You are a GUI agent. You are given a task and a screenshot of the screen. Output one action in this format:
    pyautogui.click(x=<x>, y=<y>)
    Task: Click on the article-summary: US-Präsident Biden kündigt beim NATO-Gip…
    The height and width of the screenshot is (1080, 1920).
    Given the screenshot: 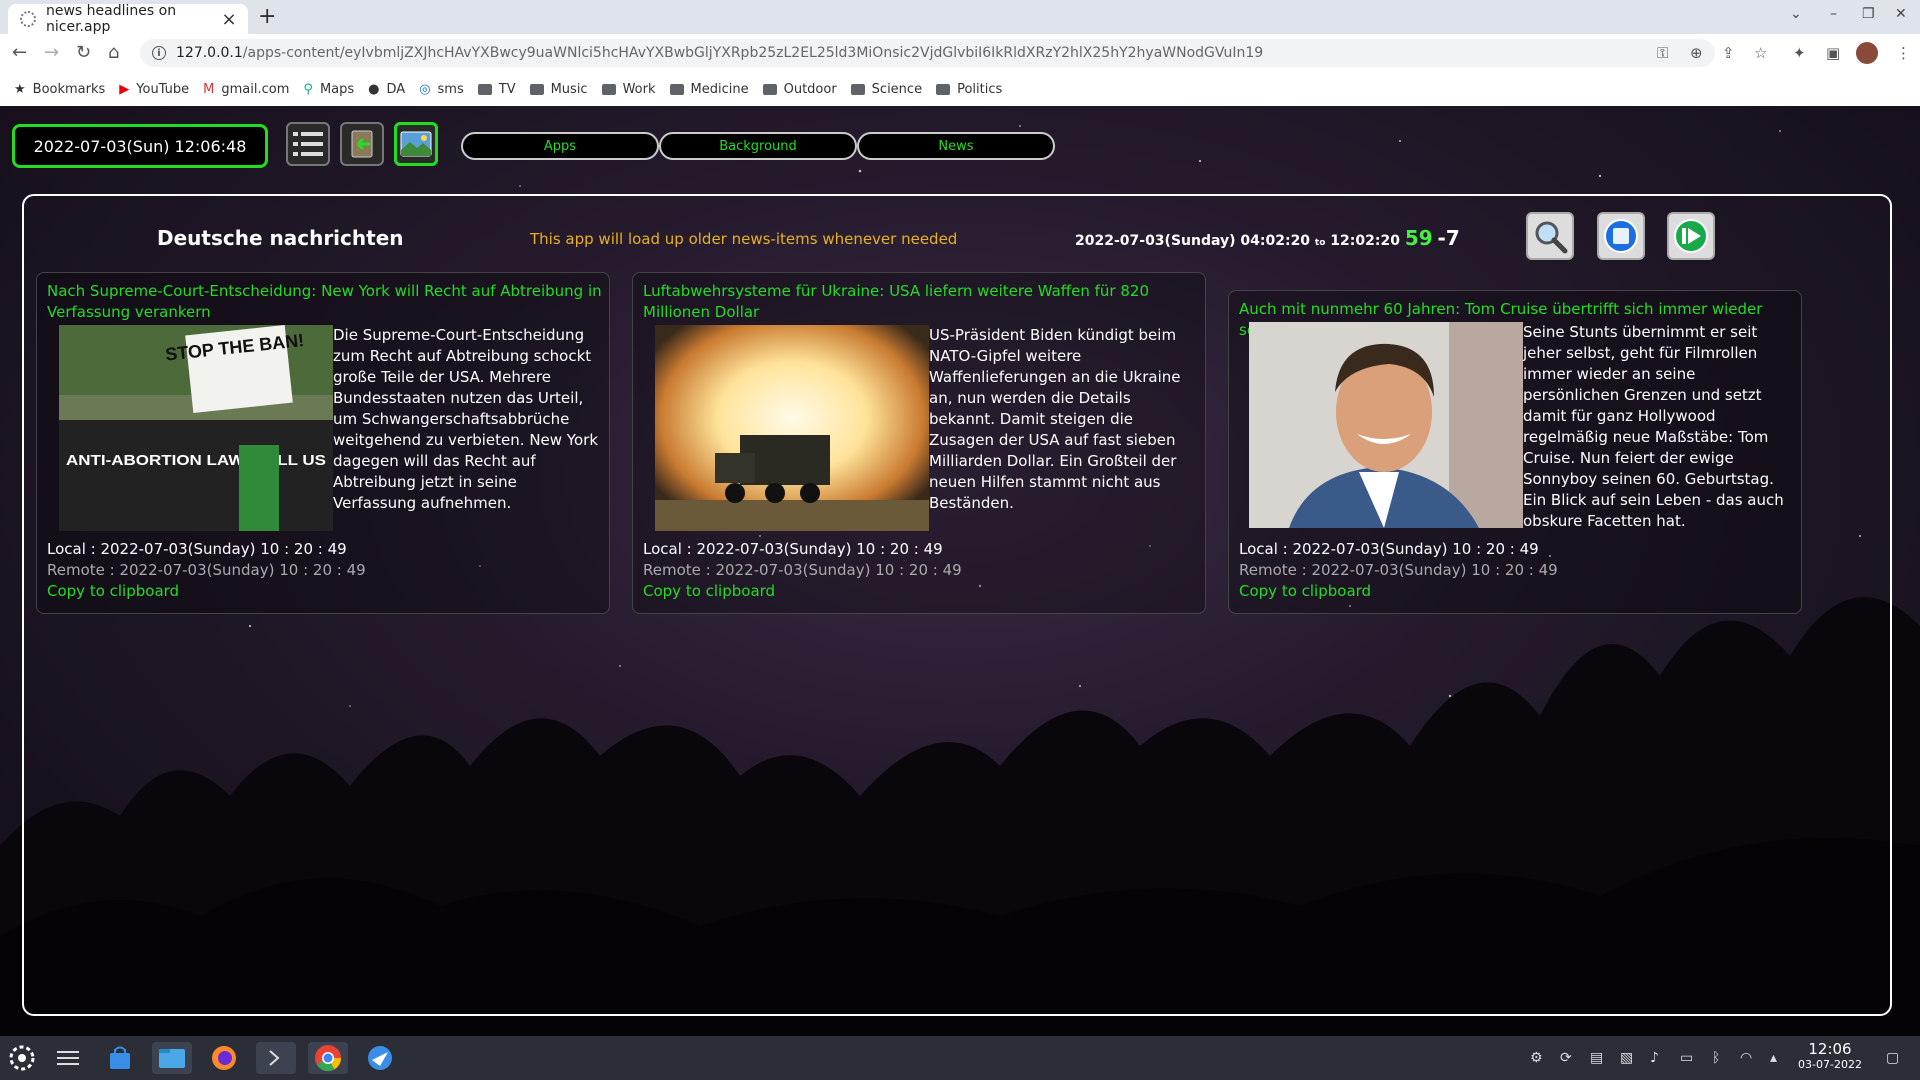 What is the action you would take?
    pyautogui.click(x=1055, y=419)
    